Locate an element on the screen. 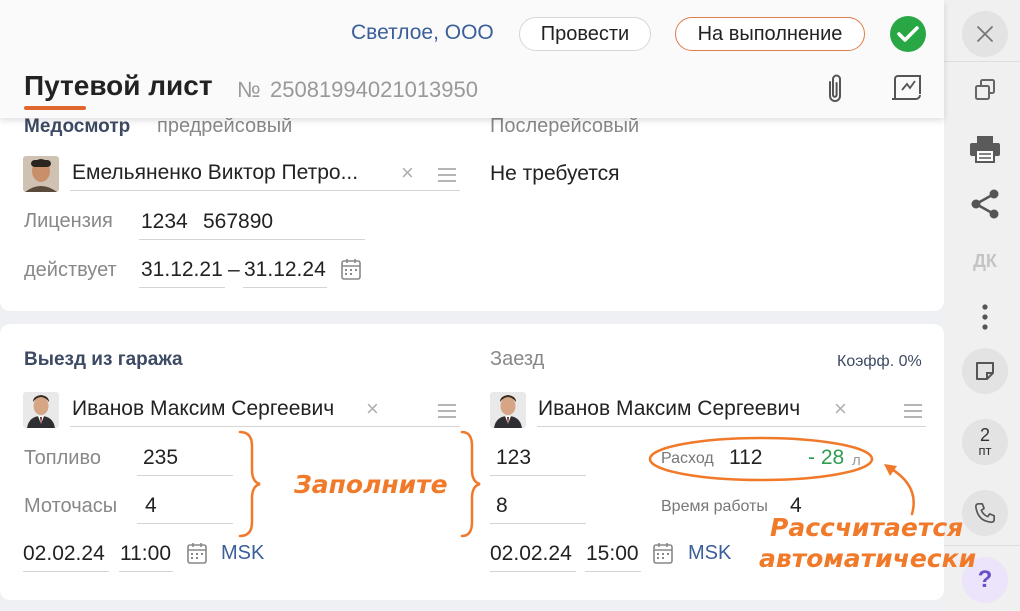 The image size is (1020, 611). arrival-date-field: 02.02.24 is located at coordinates (533, 554).